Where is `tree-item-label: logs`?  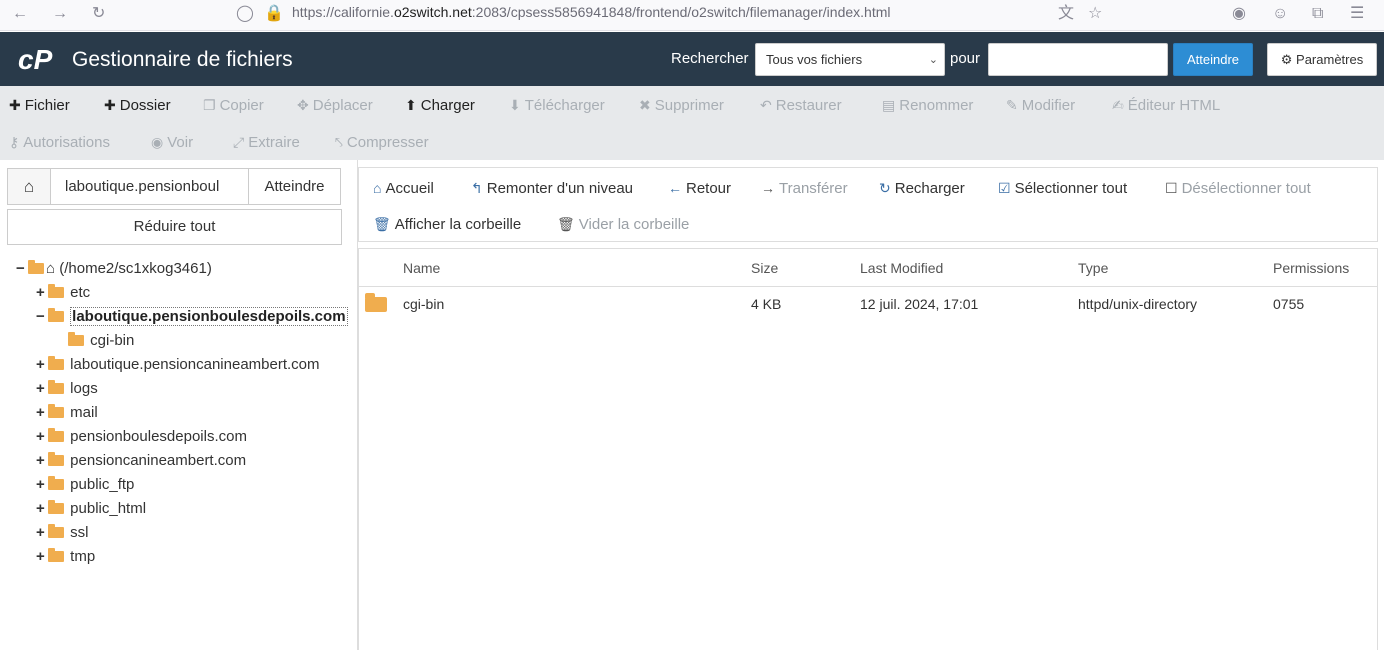 tree-item-label: logs is located at coordinates (84, 388).